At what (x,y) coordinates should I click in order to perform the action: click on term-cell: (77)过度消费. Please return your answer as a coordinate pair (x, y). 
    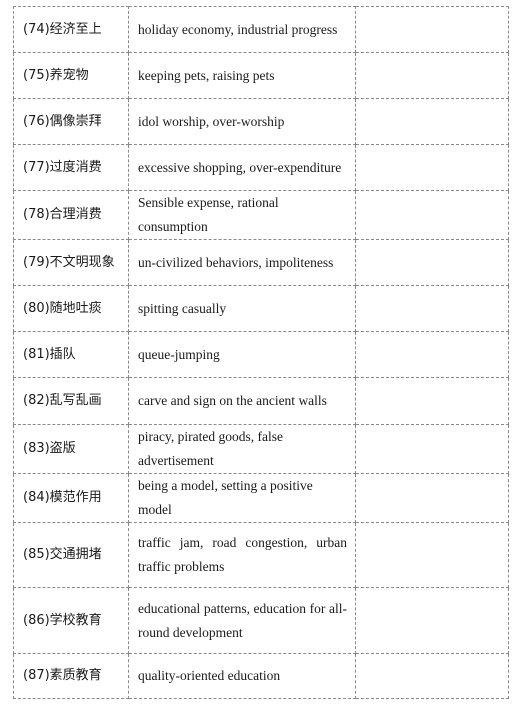
    Looking at the image, I should click on (71, 167).